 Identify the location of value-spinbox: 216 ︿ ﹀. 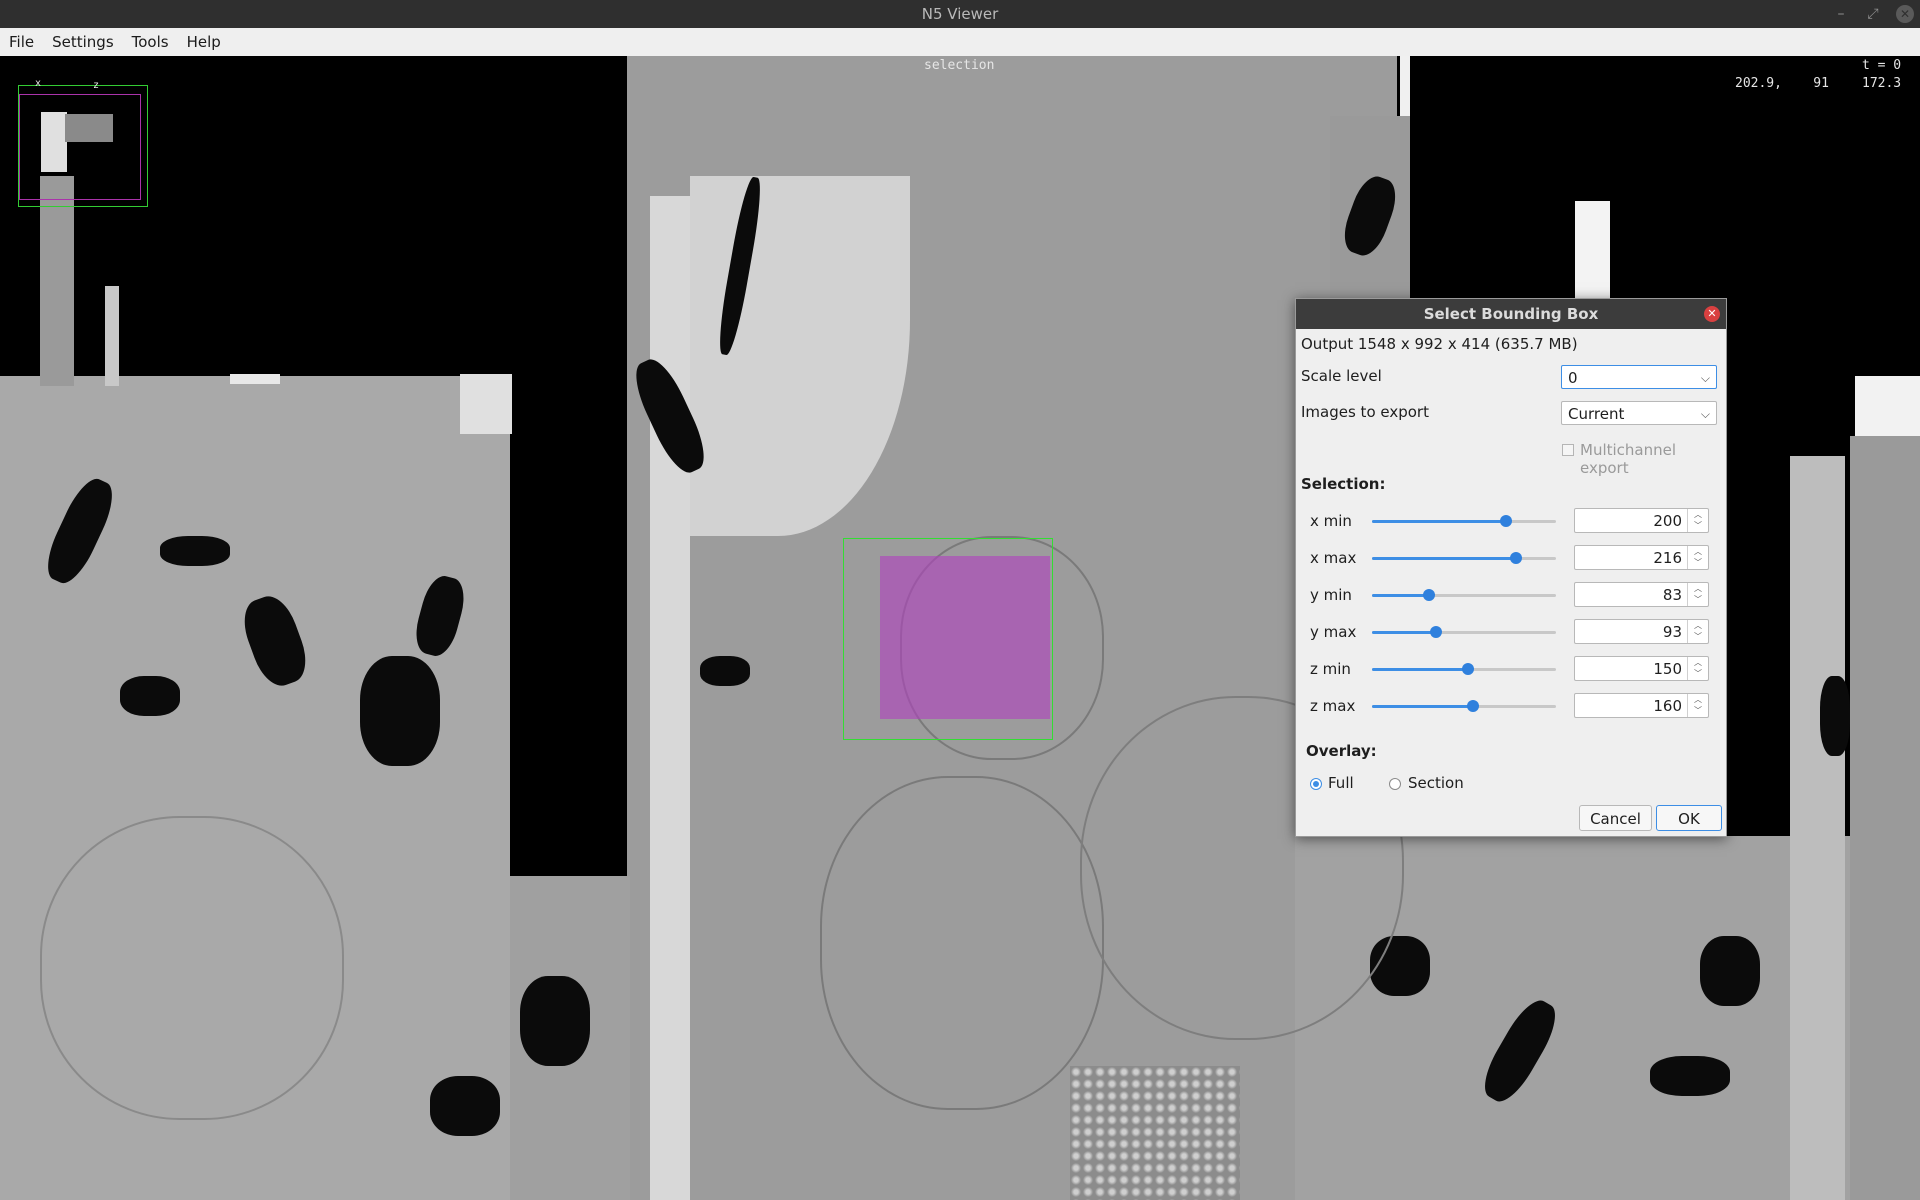
(1641, 557).